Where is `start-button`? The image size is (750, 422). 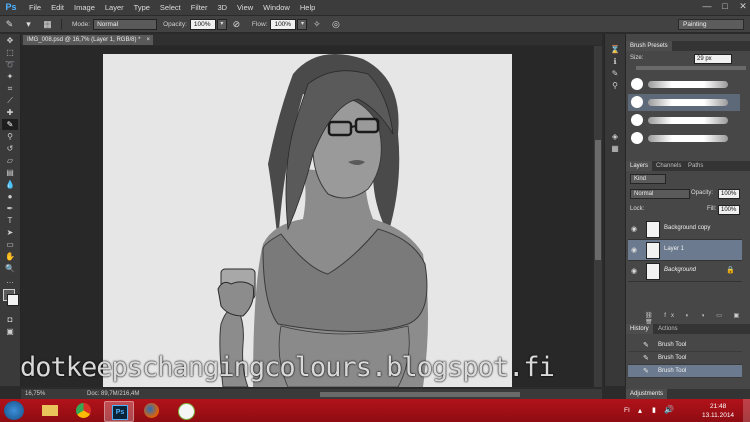 start-button is located at coordinates (14, 410).